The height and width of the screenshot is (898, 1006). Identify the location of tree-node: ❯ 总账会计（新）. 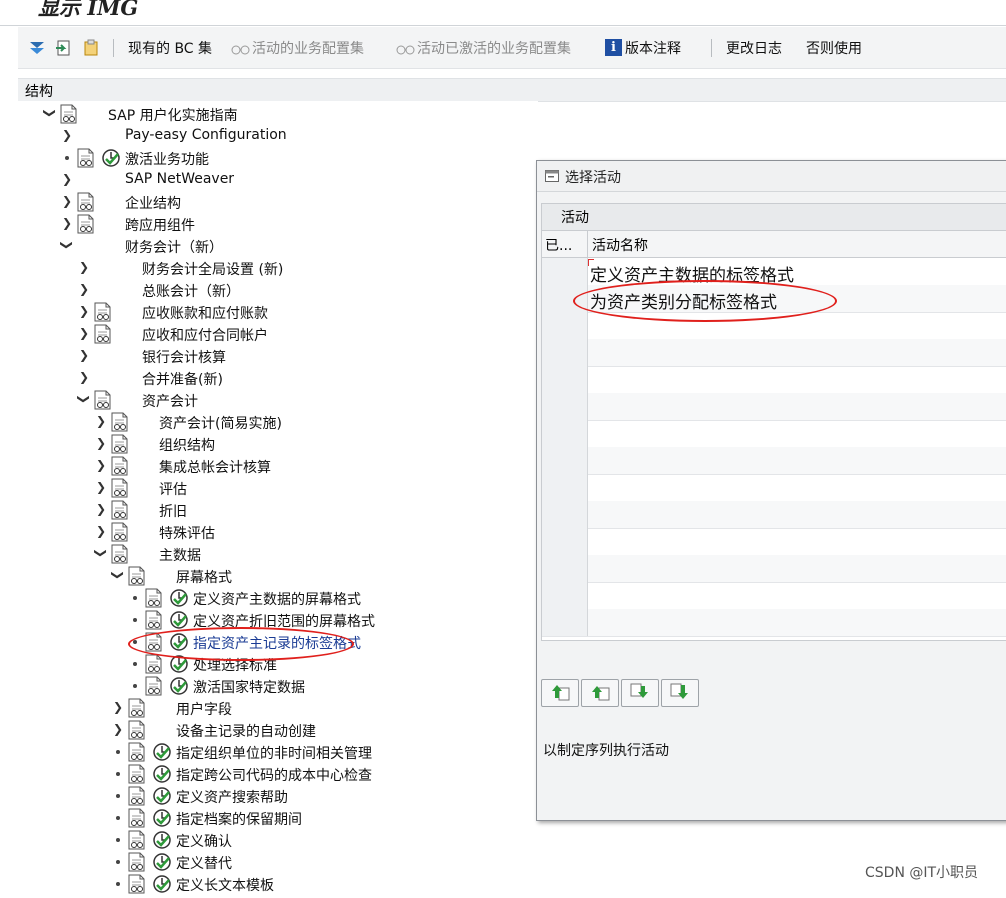
(278, 290).